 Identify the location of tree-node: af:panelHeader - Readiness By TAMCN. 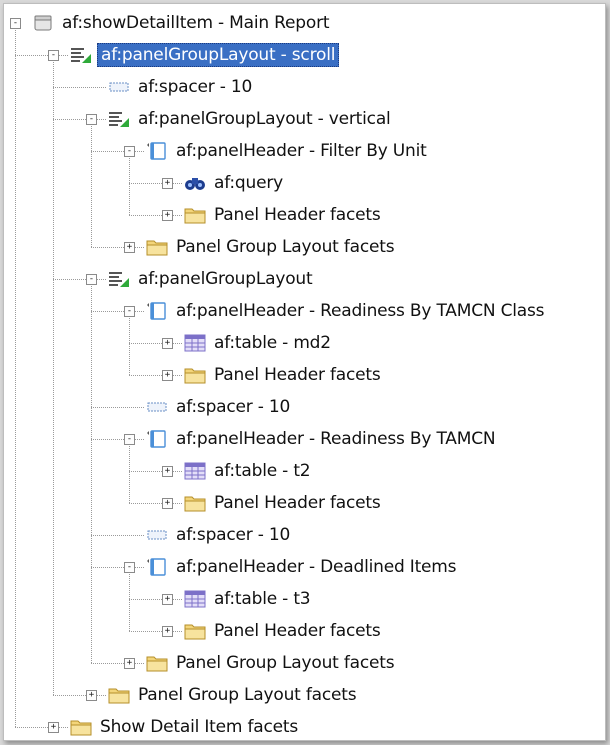
(322, 439).